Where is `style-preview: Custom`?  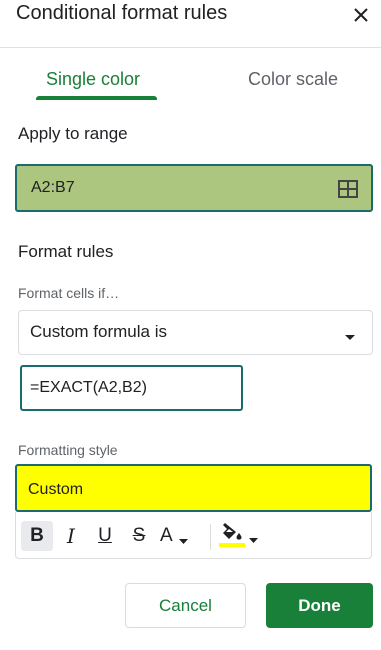 style-preview: Custom is located at coordinates (193, 488).